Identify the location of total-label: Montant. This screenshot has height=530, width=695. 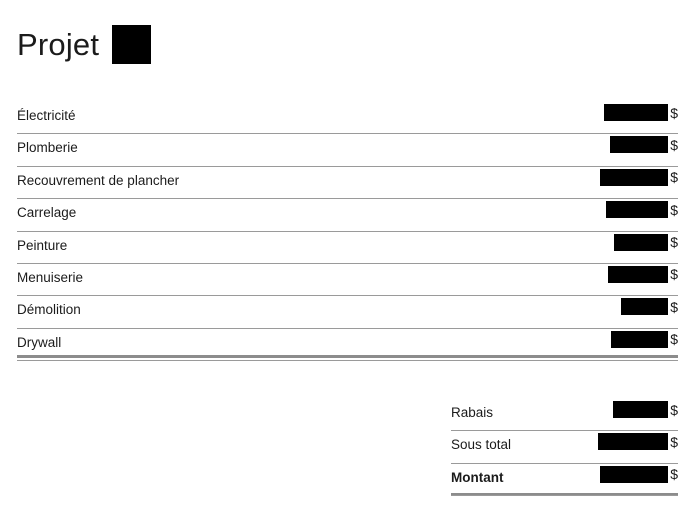
(477, 477).